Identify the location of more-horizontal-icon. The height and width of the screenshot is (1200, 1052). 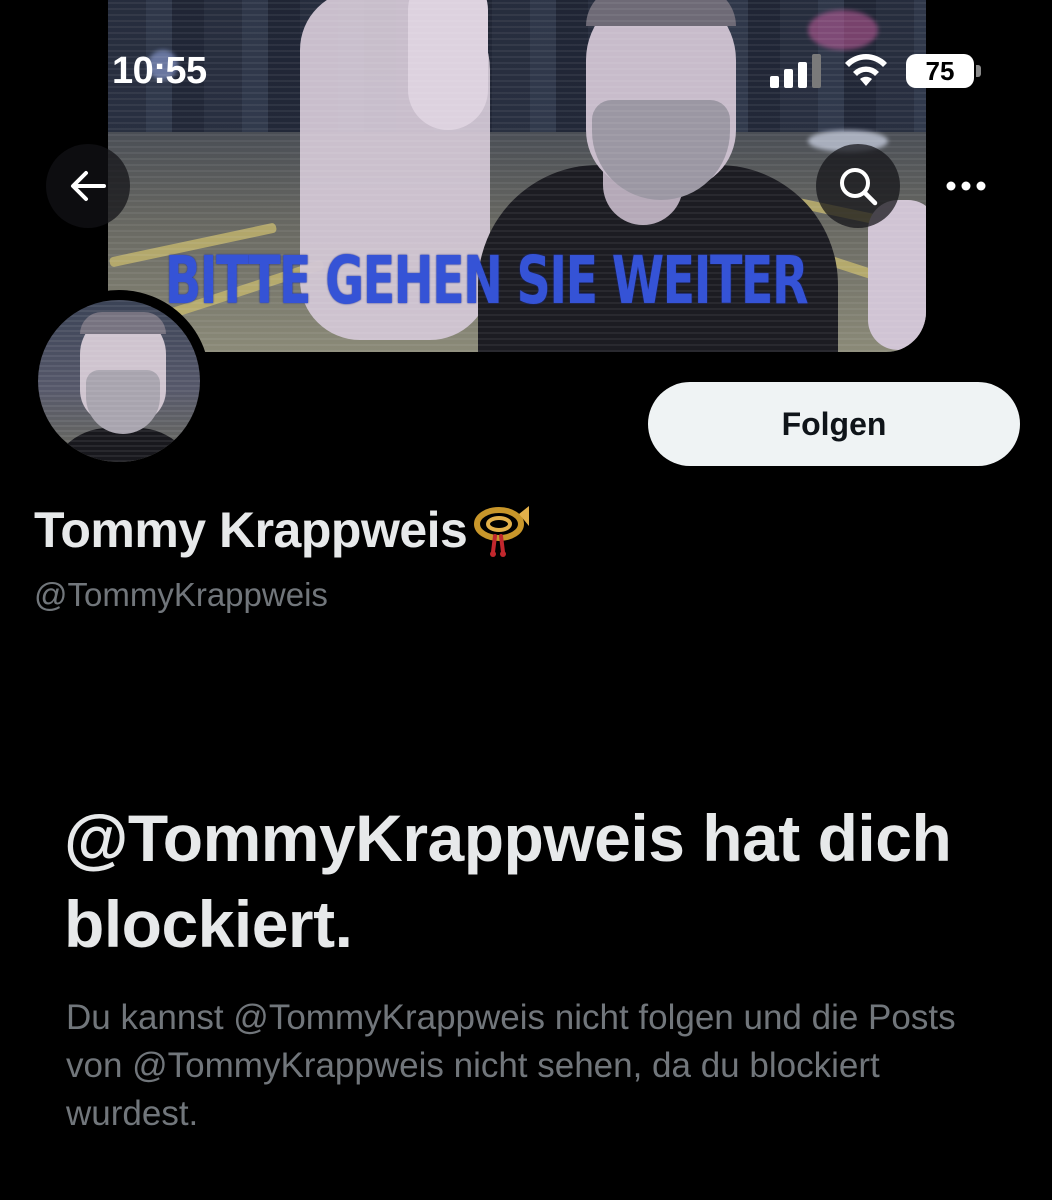
(966, 186).